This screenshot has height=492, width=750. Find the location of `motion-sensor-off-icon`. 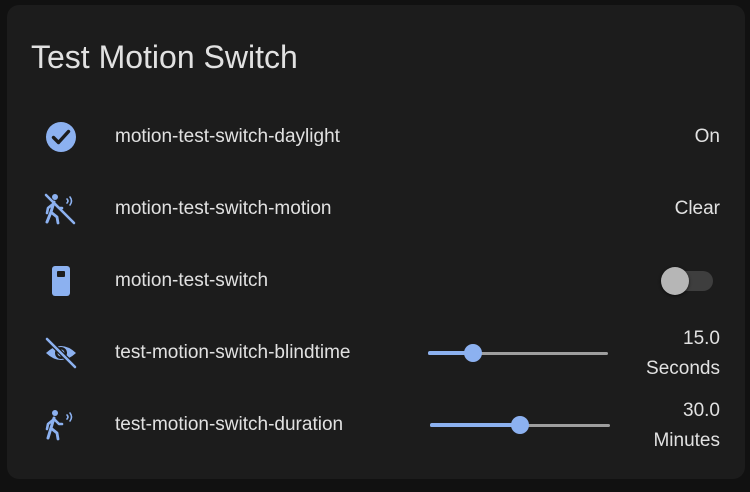

motion-sensor-off-icon is located at coordinates (61, 209).